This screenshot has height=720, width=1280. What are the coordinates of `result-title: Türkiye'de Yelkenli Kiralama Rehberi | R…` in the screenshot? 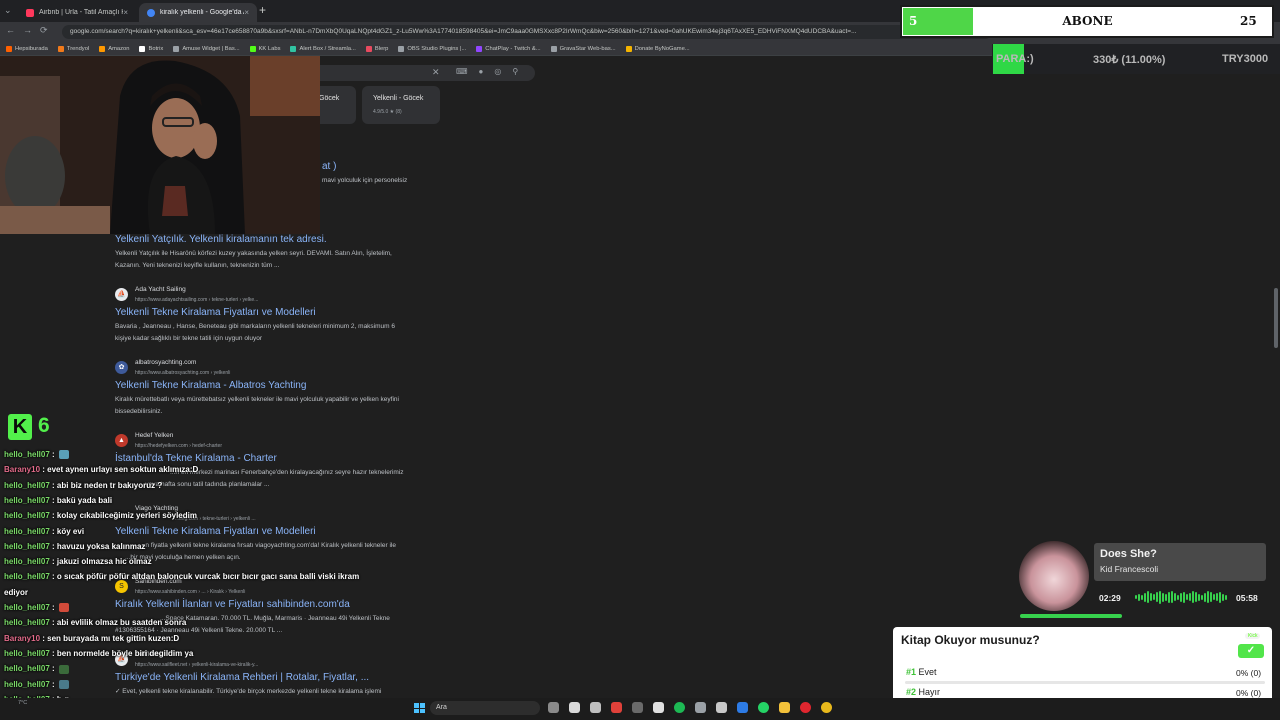 It's located at (242, 677).